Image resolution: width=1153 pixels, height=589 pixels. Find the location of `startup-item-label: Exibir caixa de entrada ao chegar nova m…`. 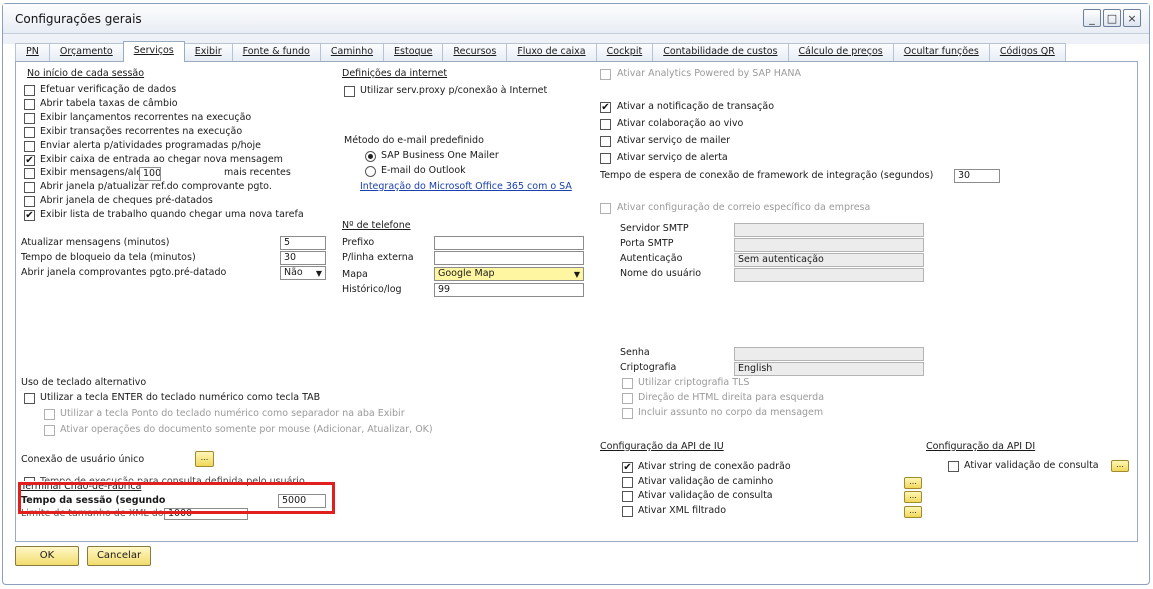

startup-item-label: Exibir caixa de entrada ao chegar nova m… is located at coordinates (161, 159).